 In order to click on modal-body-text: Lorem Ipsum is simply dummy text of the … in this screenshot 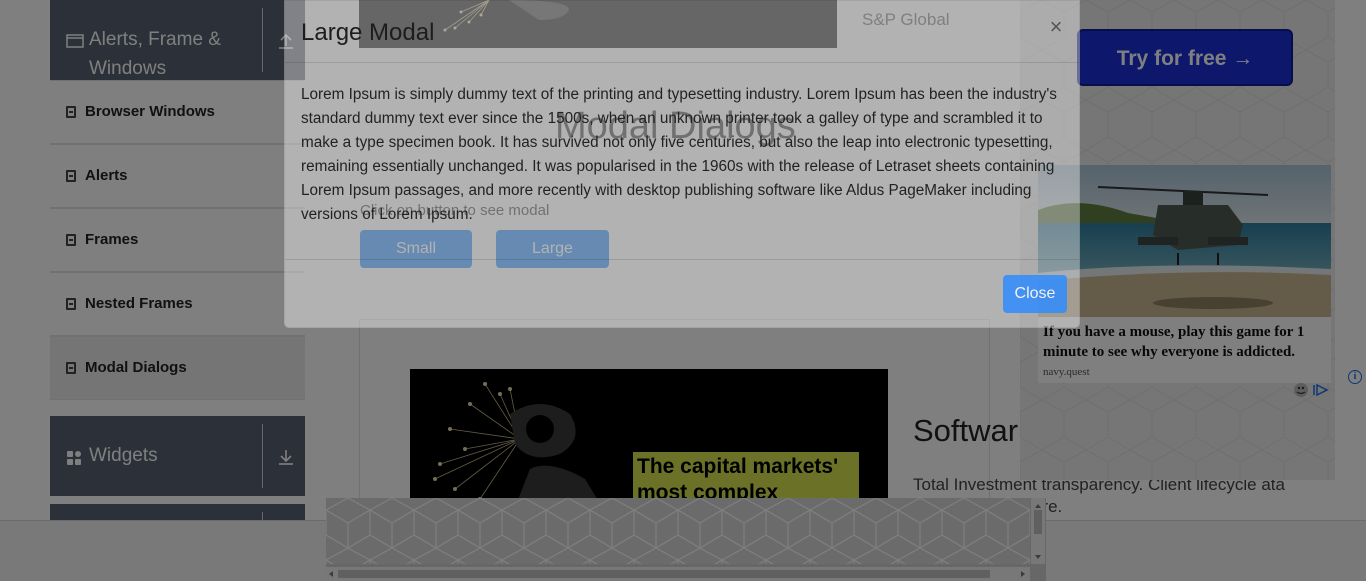, I will do `click(679, 154)`.